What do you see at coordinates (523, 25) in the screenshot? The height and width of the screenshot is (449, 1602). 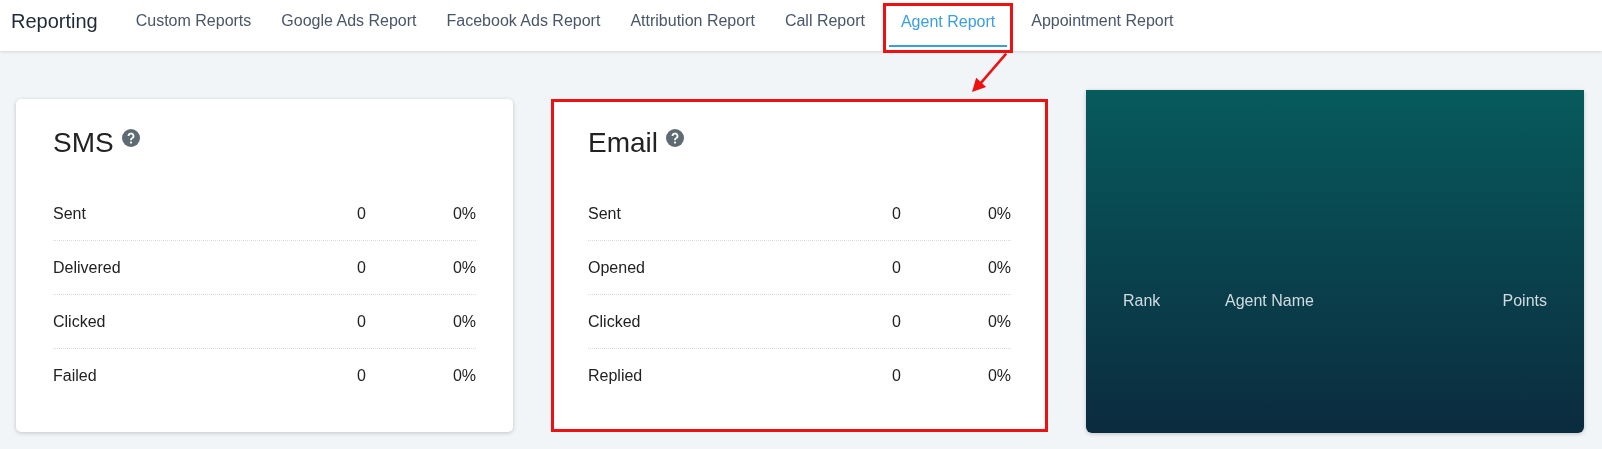 I see `report-tab: Facebook Ads Report` at bounding box center [523, 25].